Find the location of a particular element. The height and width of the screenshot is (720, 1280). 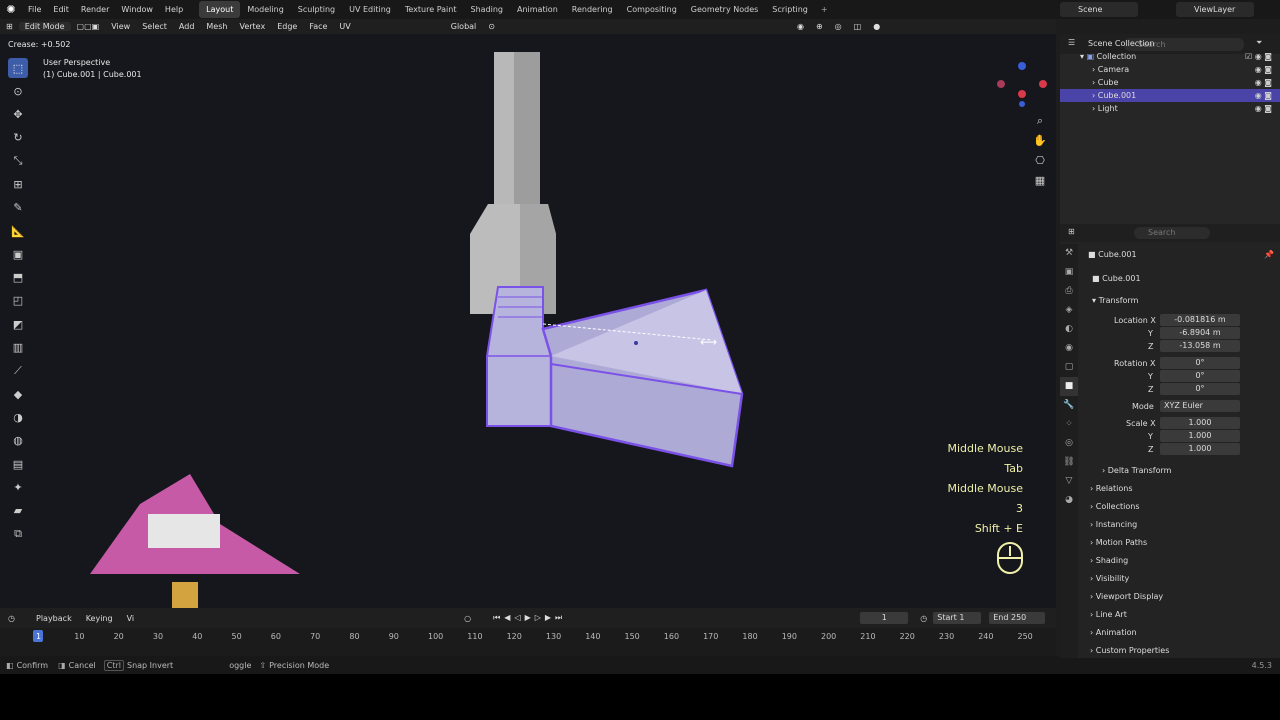

workspace-tab-modeling: Modeling is located at coordinates (265, 9).